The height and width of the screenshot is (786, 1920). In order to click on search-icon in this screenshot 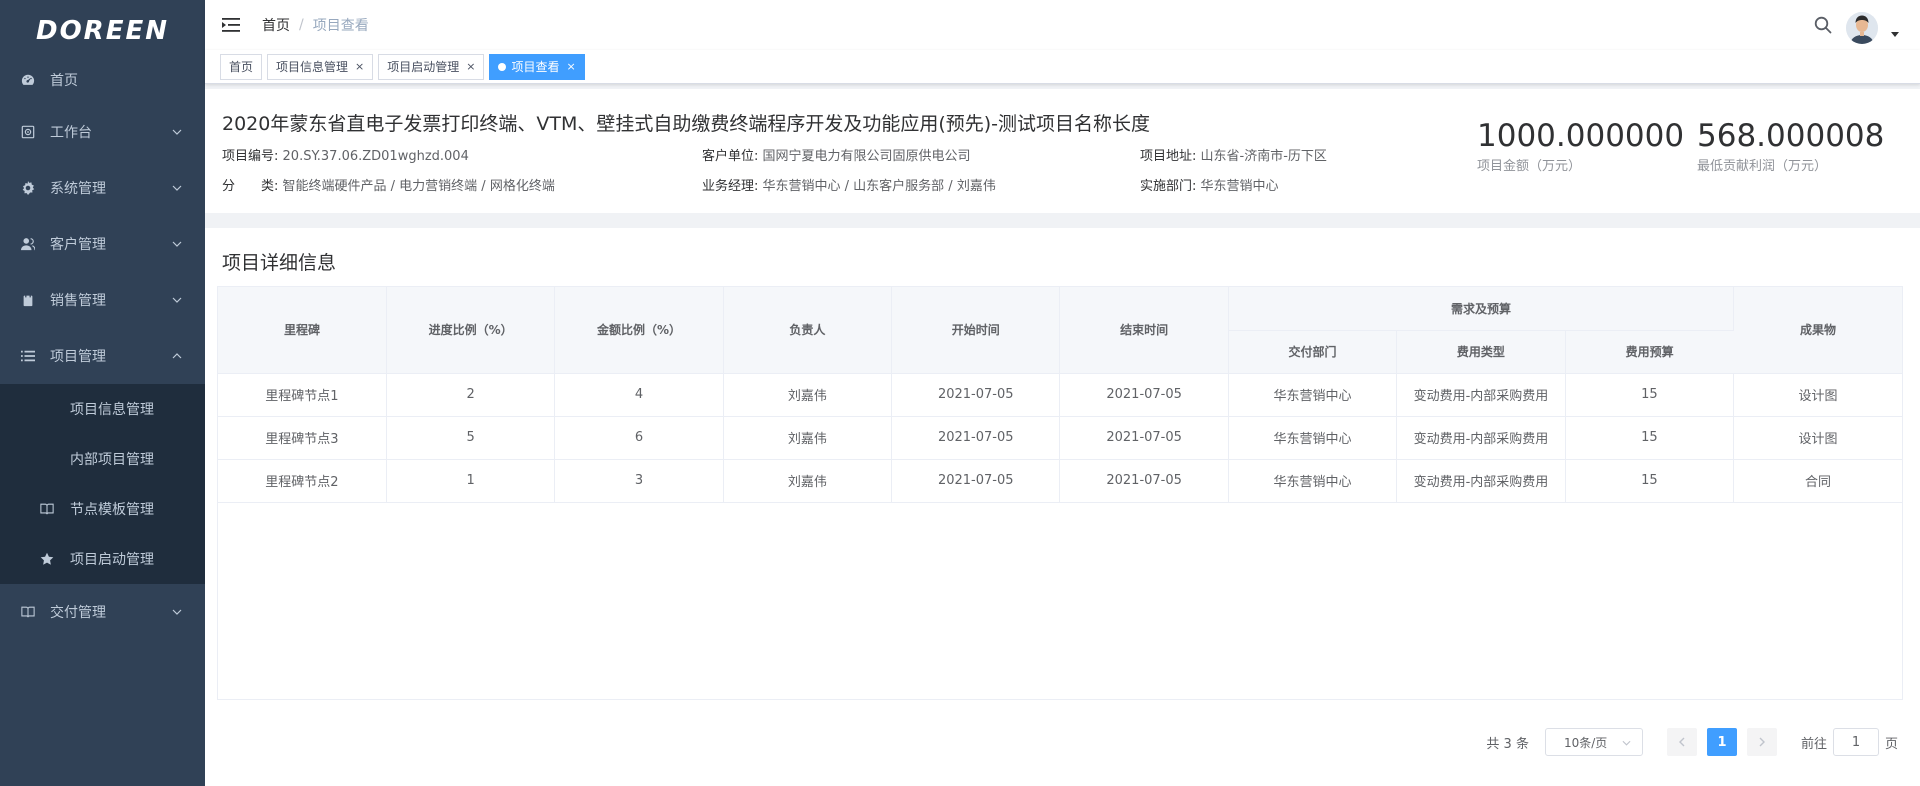, I will do `click(1823, 25)`.